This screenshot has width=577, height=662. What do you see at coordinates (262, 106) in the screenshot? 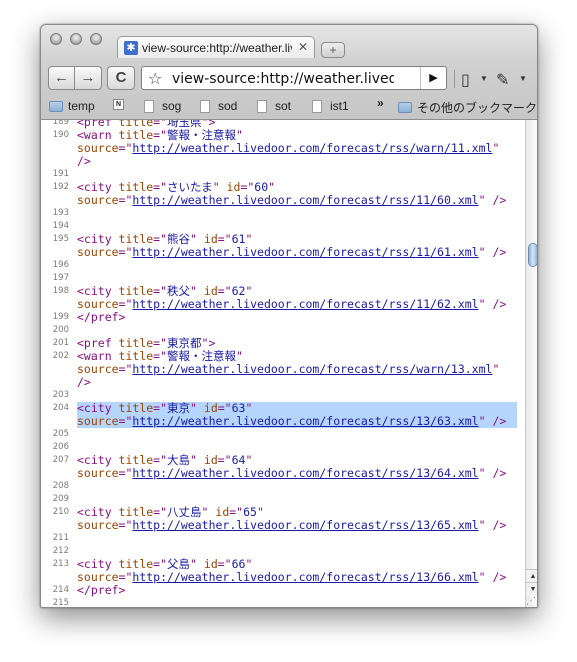
I see `page-icon` at bounding box center [262, 106].